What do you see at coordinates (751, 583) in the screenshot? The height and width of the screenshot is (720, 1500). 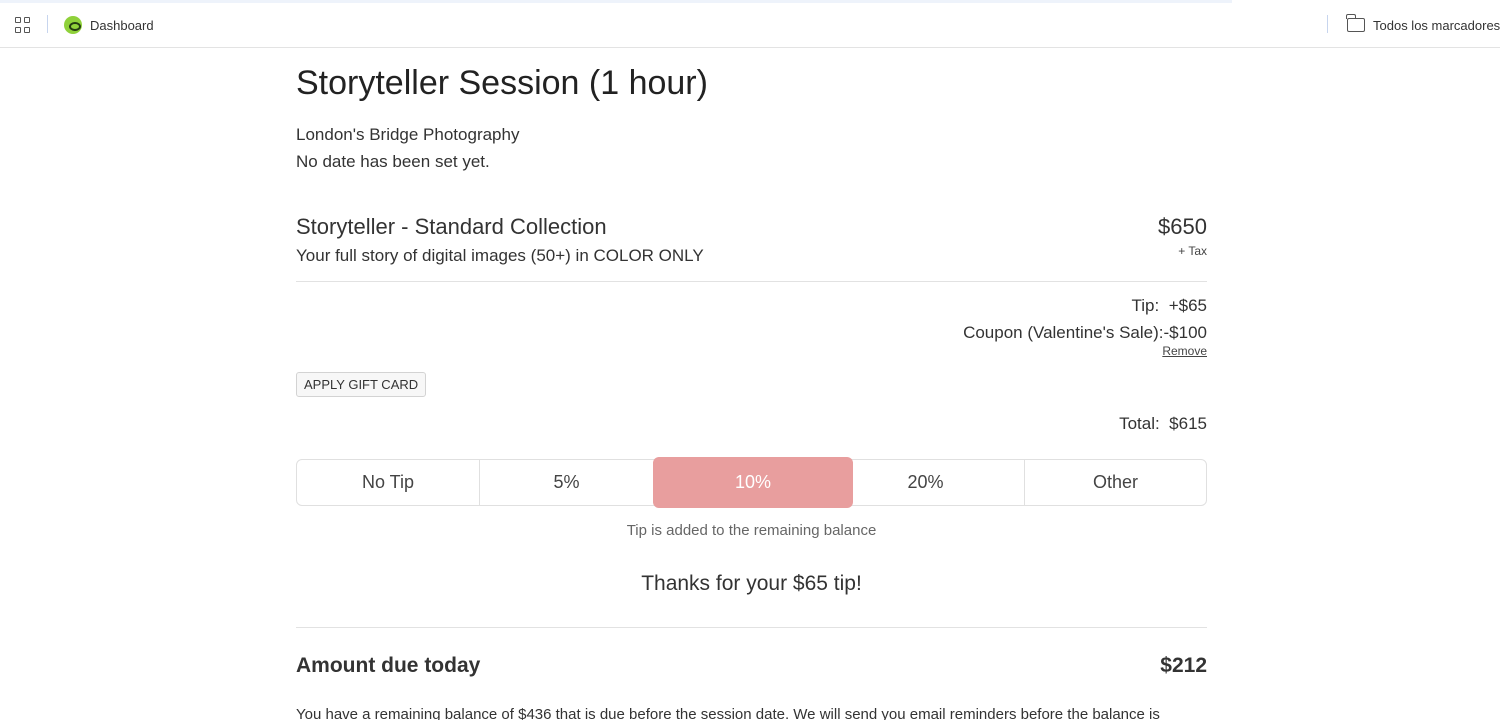 I see `tip-thanks-message: Thanks for your $65 tip!` at bounding box center [751, 583].